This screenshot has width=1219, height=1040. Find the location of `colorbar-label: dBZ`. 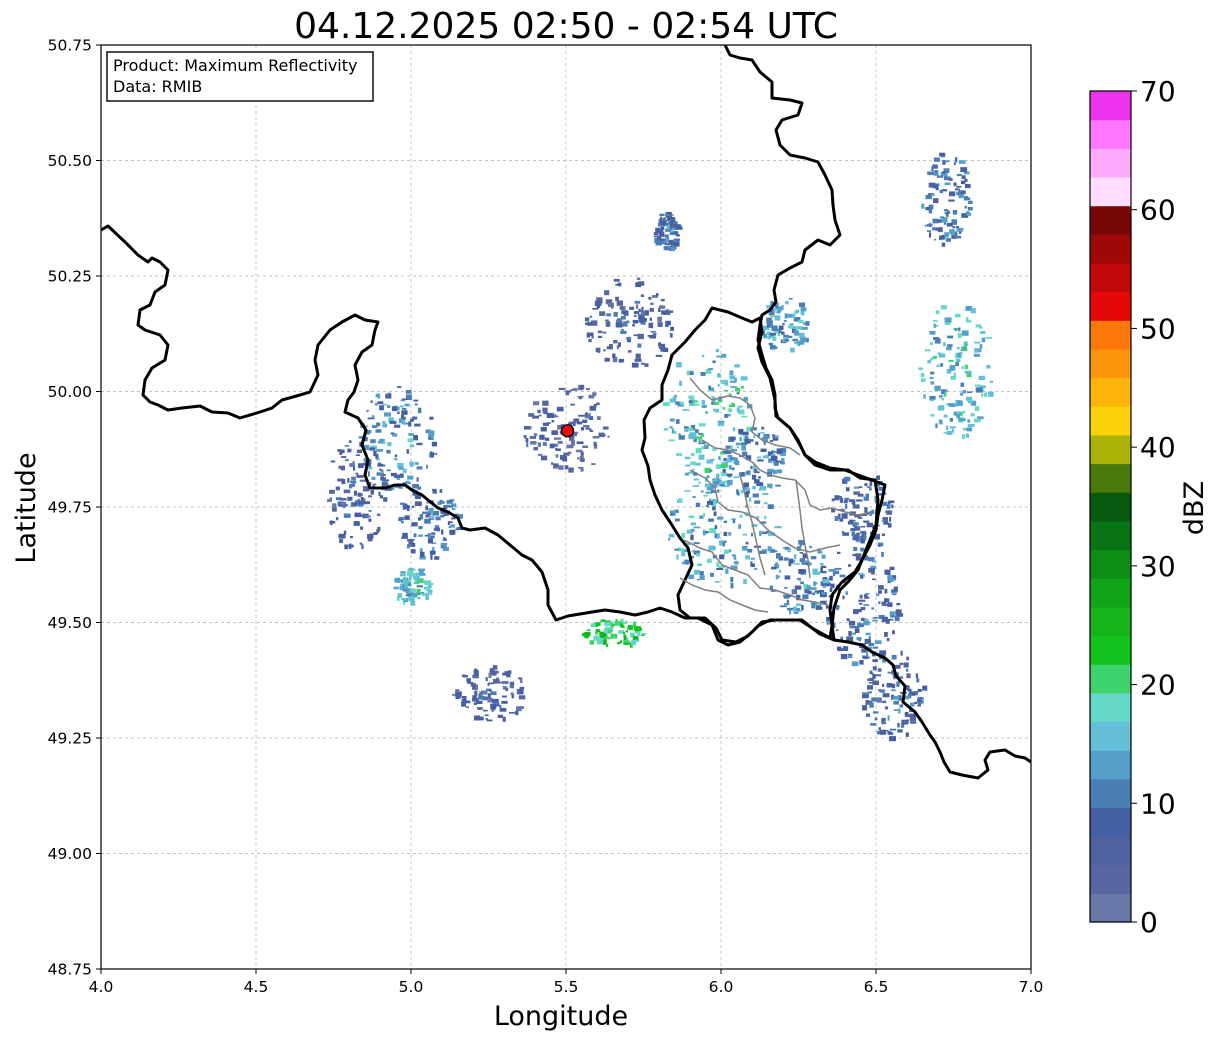

colorbar-label: dBZ is located at coordinates (1194, 508).